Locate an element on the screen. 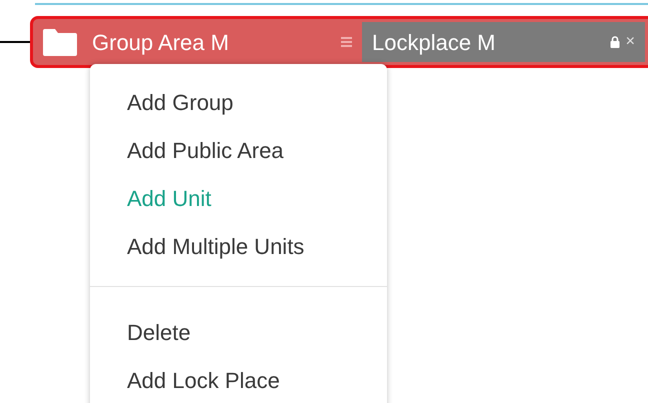  lock-place-chip: Lockplace M × is located at coordinates (503, 42).